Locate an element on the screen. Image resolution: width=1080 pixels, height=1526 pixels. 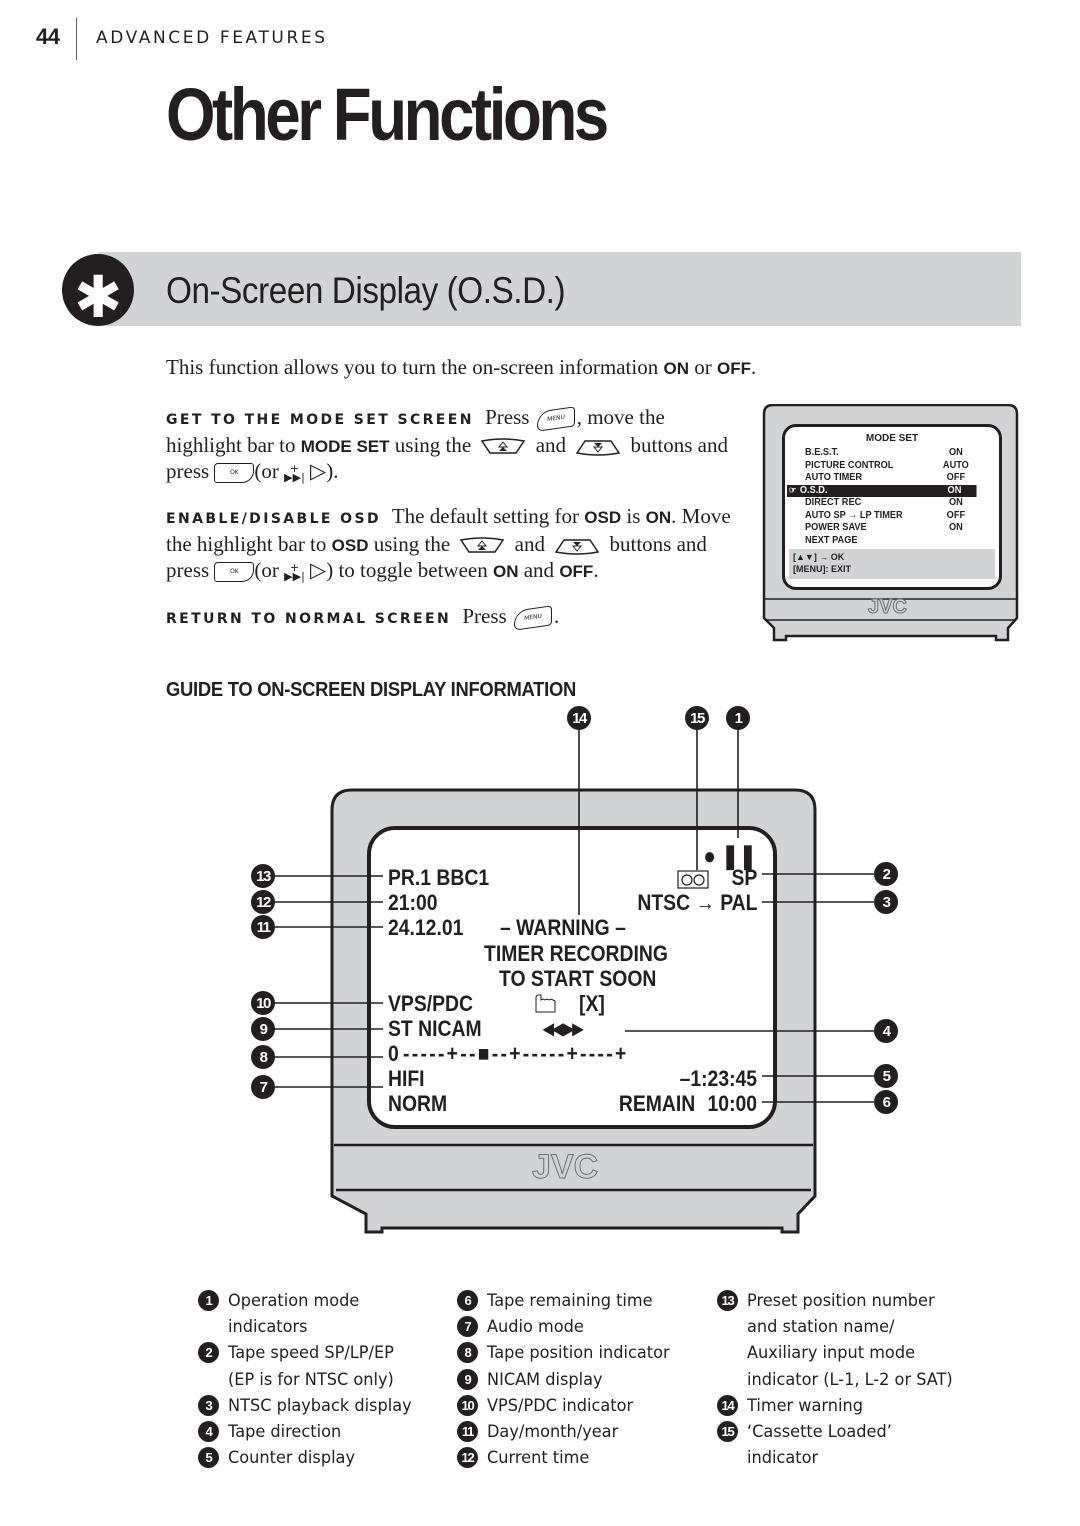
legend-text: Timer warning is located at coordinates (805, 1405).